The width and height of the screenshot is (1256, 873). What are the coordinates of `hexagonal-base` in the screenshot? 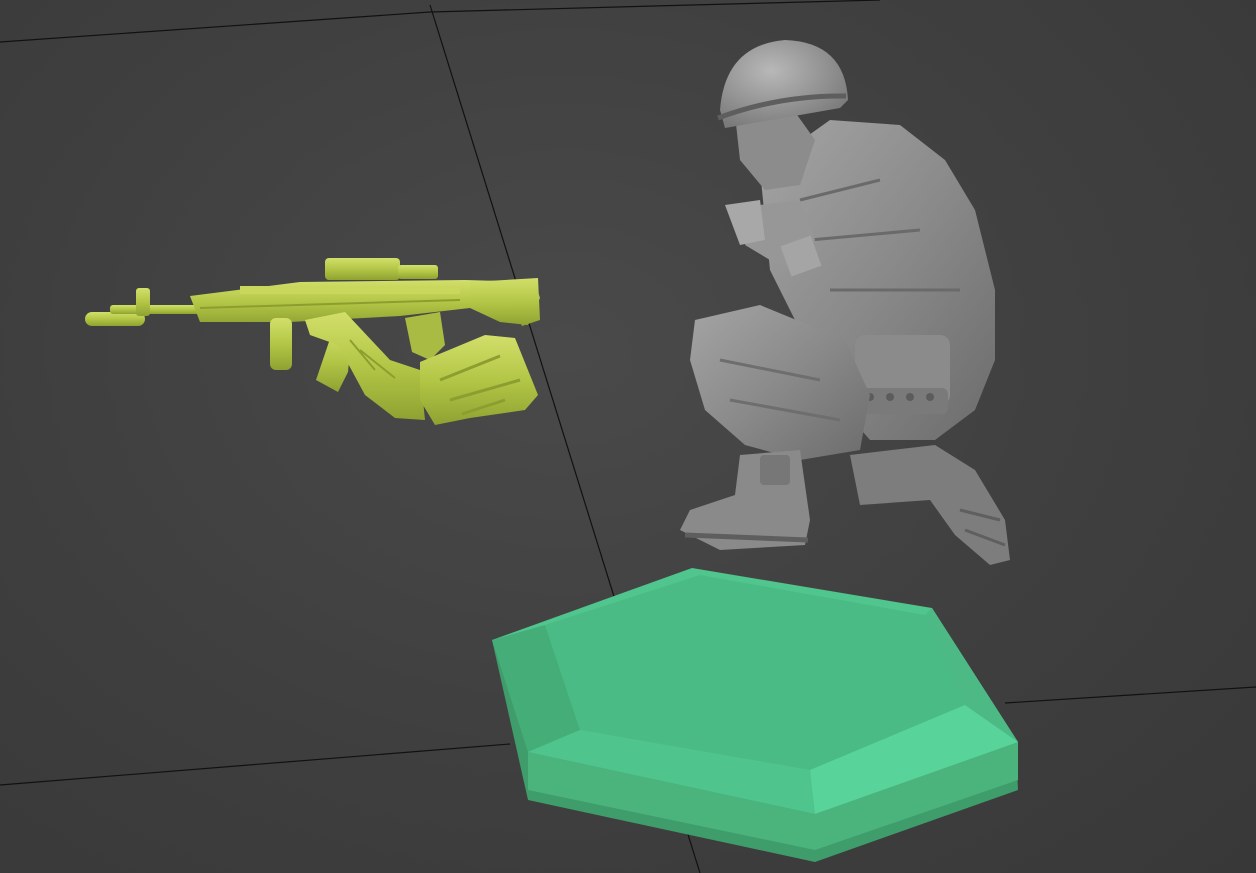 It's located at (755, 715).